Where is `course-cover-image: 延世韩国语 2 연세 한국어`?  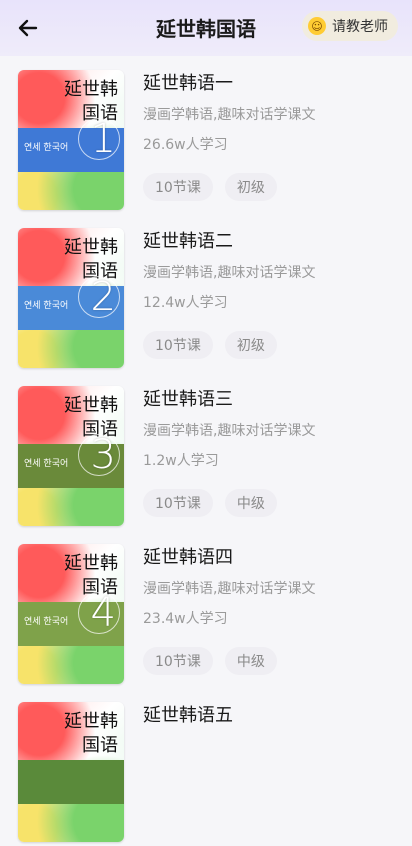
course-cover-image: 延世韩国语 2 연세 한국어 is located at coordinates (71, 298).